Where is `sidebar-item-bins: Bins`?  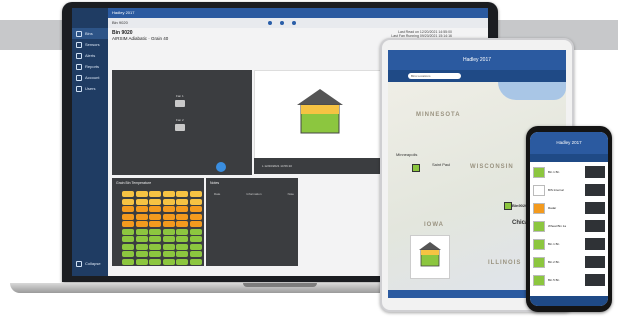
sidebar-item-bins: Bins is located at coordinates (90, 33).